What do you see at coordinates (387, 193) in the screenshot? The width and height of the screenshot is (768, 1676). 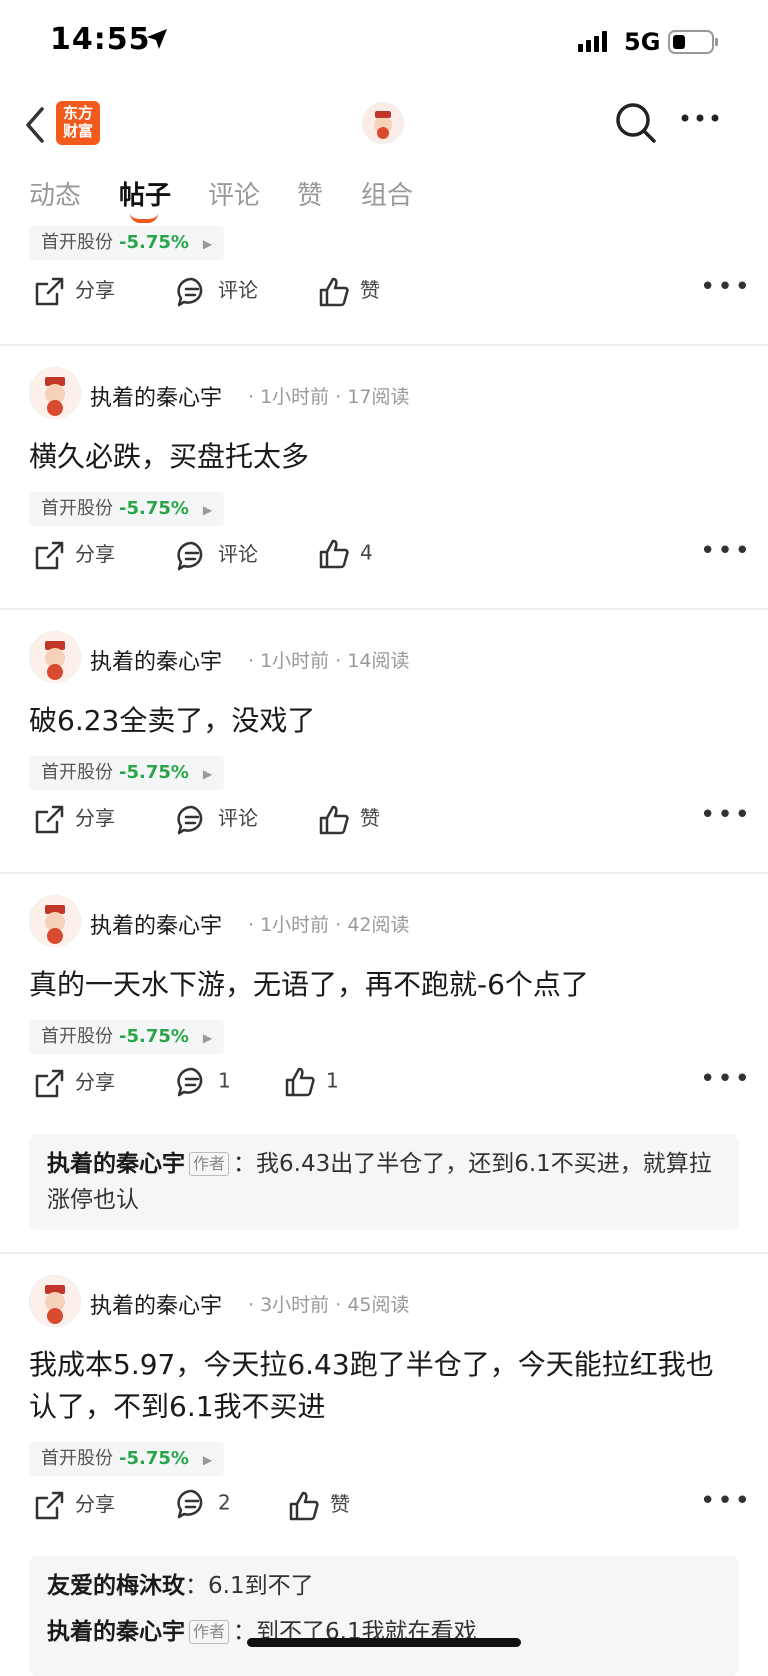 I see `tab-portfolio: 组合` at bounding box center [387, 193].